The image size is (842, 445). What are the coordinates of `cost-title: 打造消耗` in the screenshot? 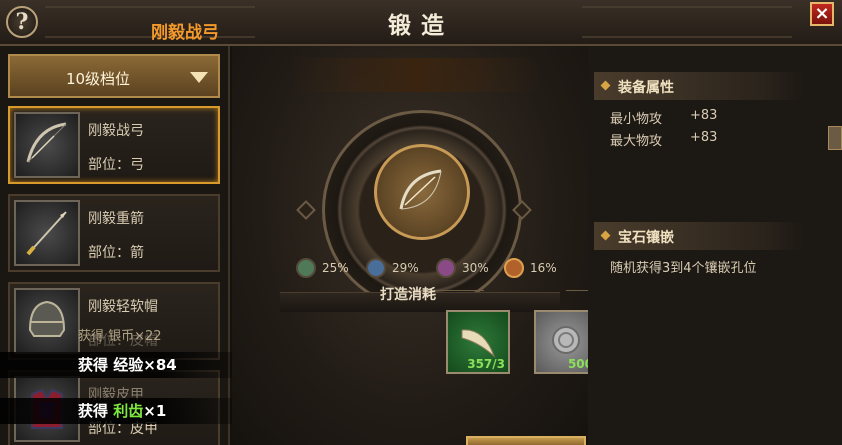 It's located at (408, 295).